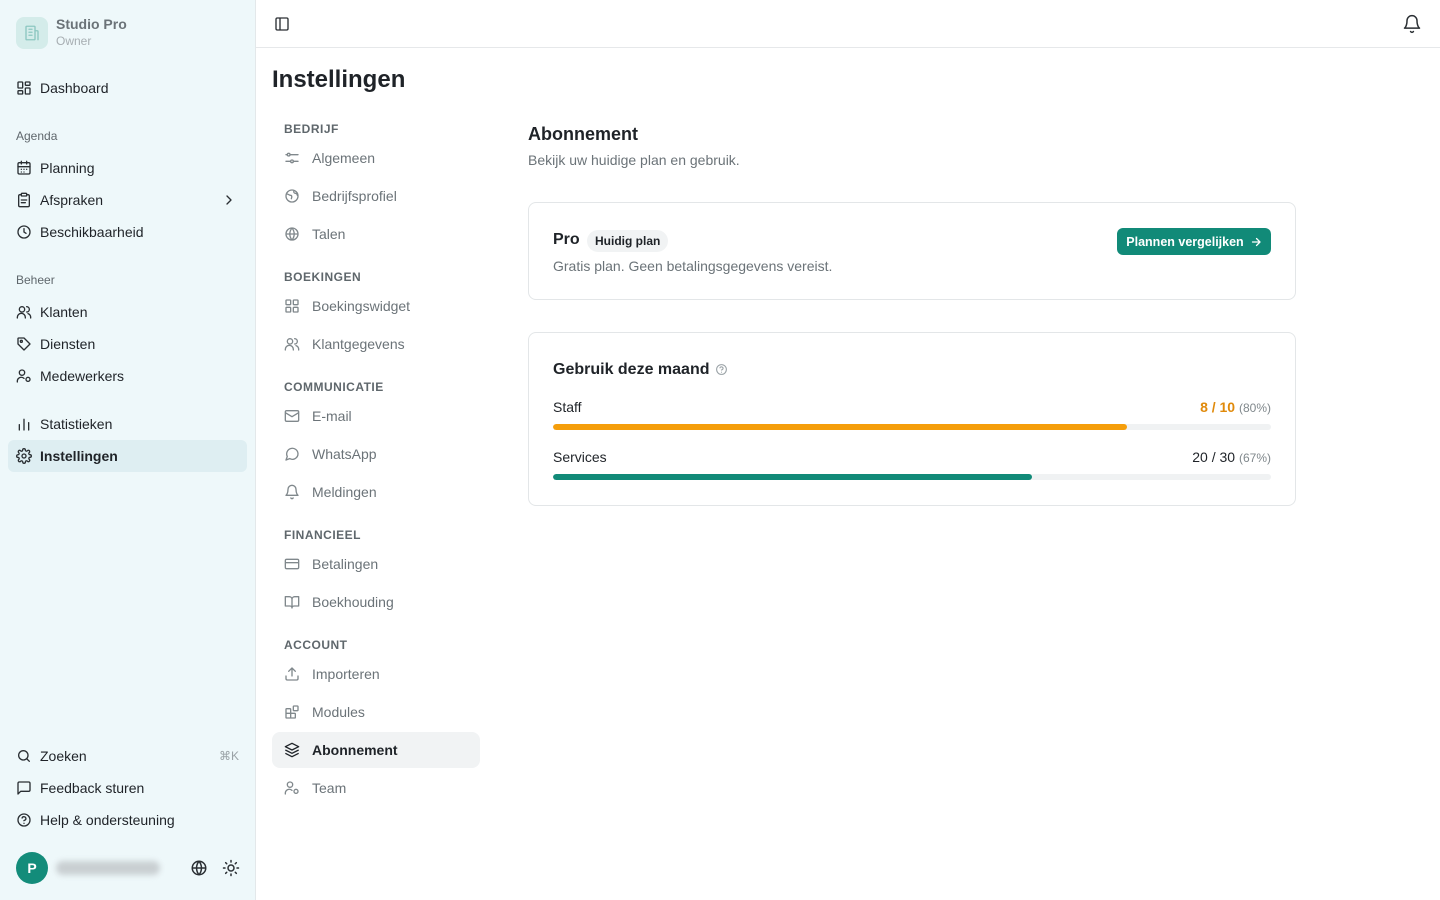 Image resolution: width=1440 pixels, height=900 pixels. Describe the element at coordinates (35, 280) in the screenshot. I see `sidebar-group-label: Beheer` at that location.